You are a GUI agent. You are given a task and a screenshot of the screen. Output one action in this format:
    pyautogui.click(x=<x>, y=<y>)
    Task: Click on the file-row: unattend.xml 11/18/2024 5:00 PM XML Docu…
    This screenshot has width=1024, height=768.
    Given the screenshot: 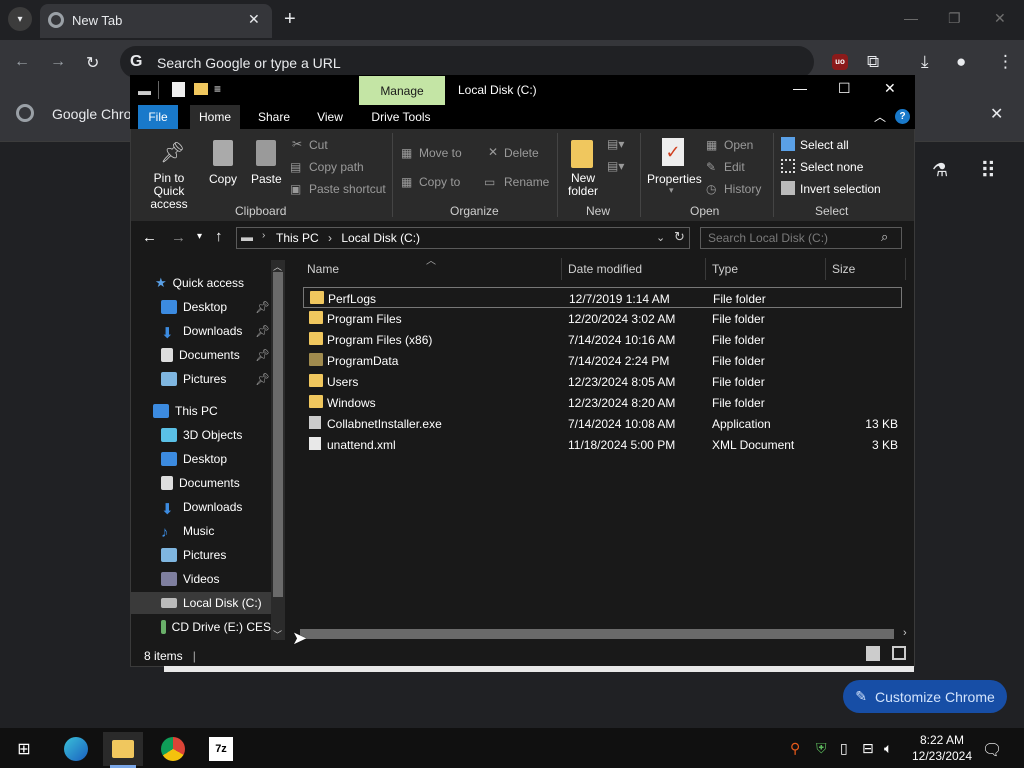 What is the action you would take?
    pyautogui.click(x=602, y=444)
    